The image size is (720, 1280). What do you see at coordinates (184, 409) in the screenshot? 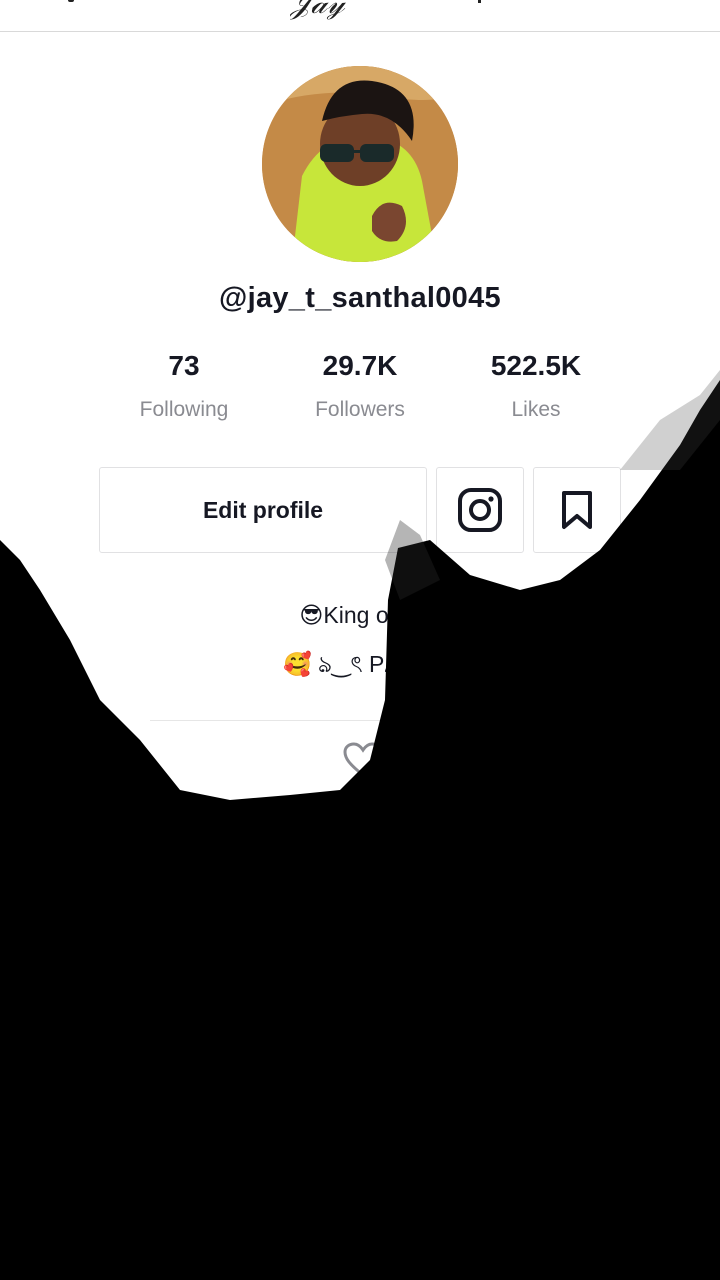
I see `following-label: Following` at bounding box center [184, 409].